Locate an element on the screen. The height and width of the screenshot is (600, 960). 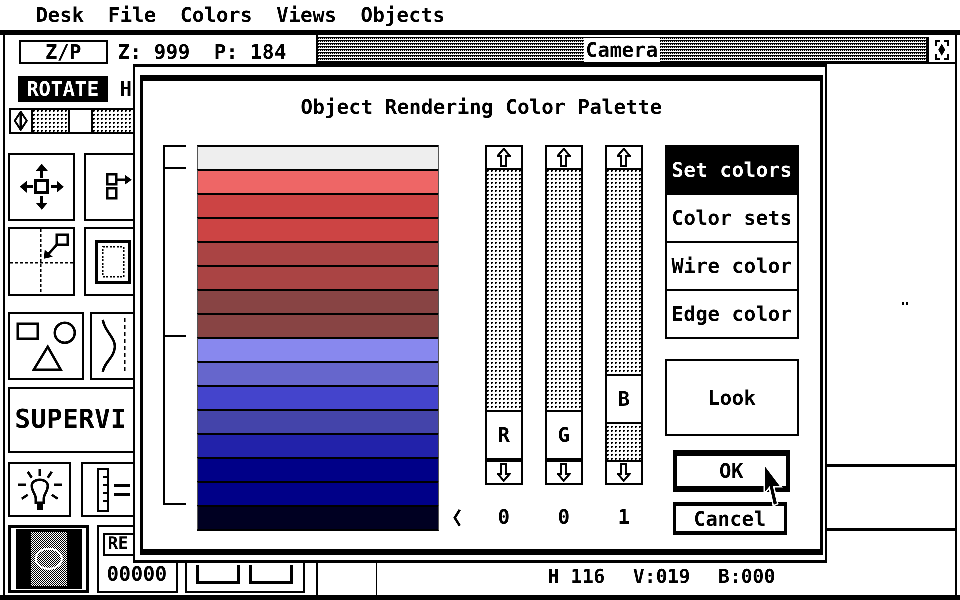
status-reading: V:019 is located at coordinates (661, 577).